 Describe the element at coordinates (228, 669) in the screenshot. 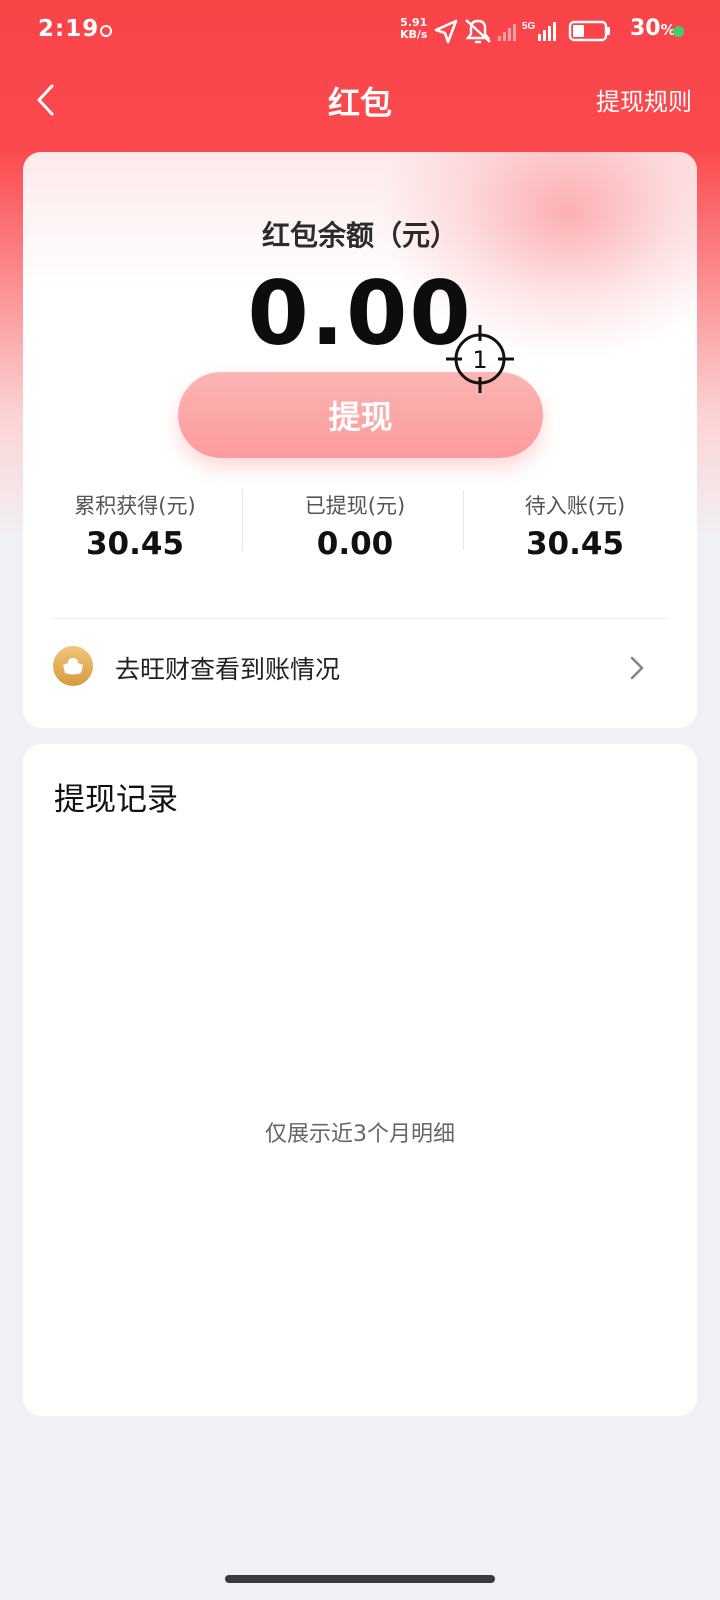

I see `link-text: 去旺财查看到账情况` at that location.